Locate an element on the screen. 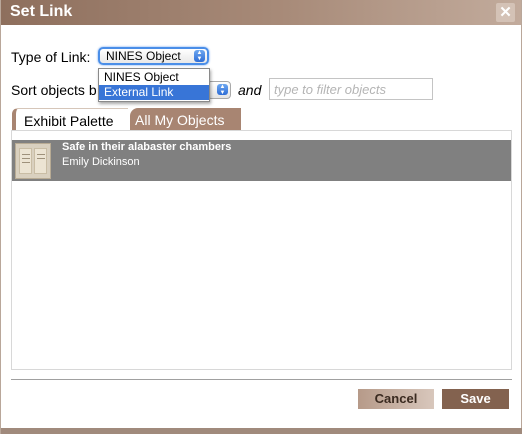  cancel-button: Cancel is located at coordinates (396, 399).